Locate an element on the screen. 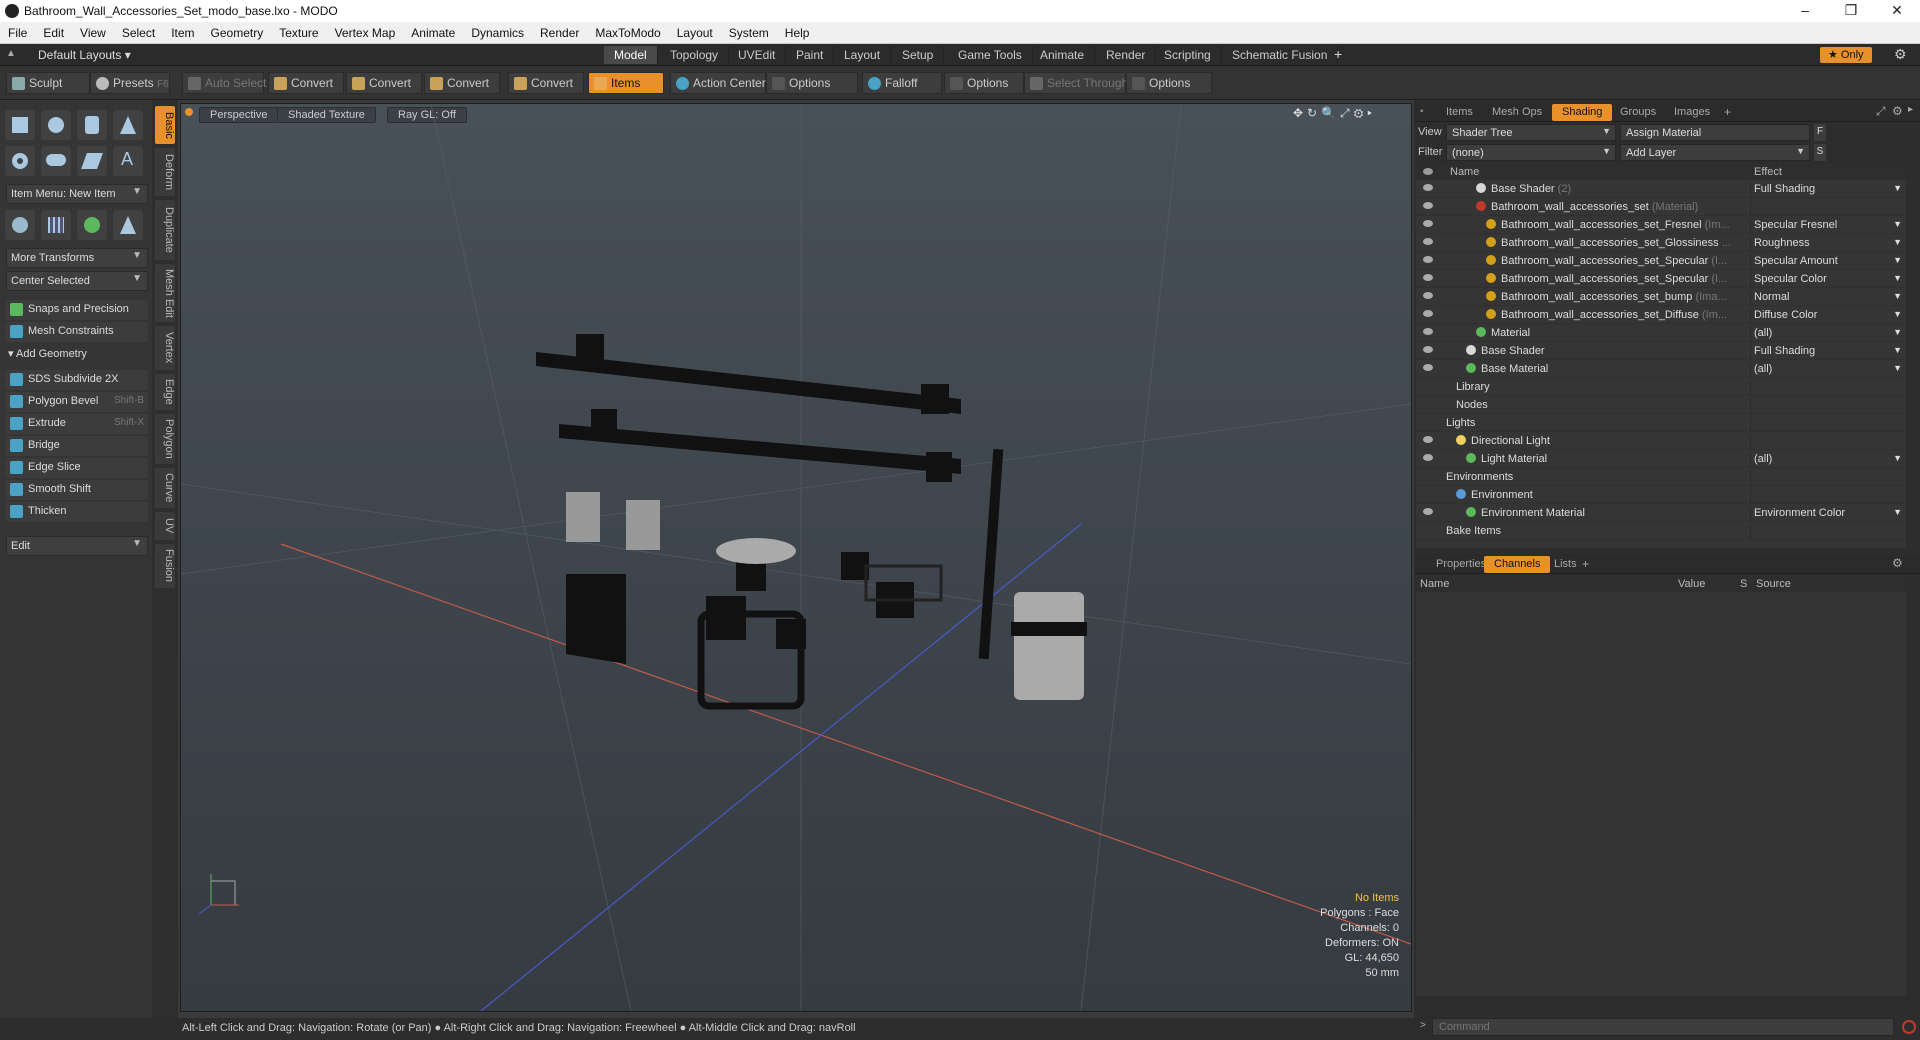 The height and width of the screenshot is (1040, 1920). globe-tool-button is located at coordinates (92, 225).